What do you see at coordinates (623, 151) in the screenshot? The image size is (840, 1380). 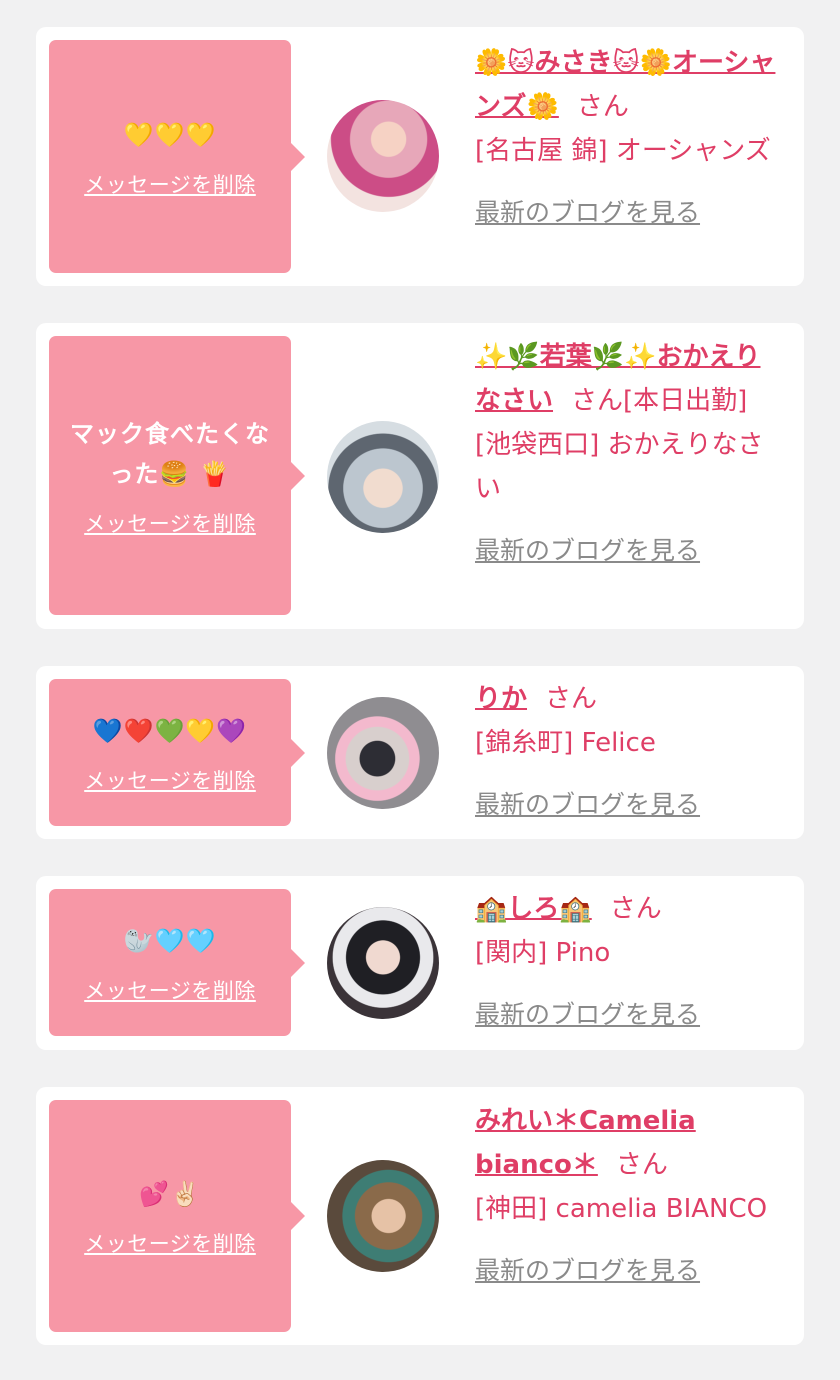 I see `shop-label: [名古屋 錦] オーシャンズ` at bounding box center [623, 151].